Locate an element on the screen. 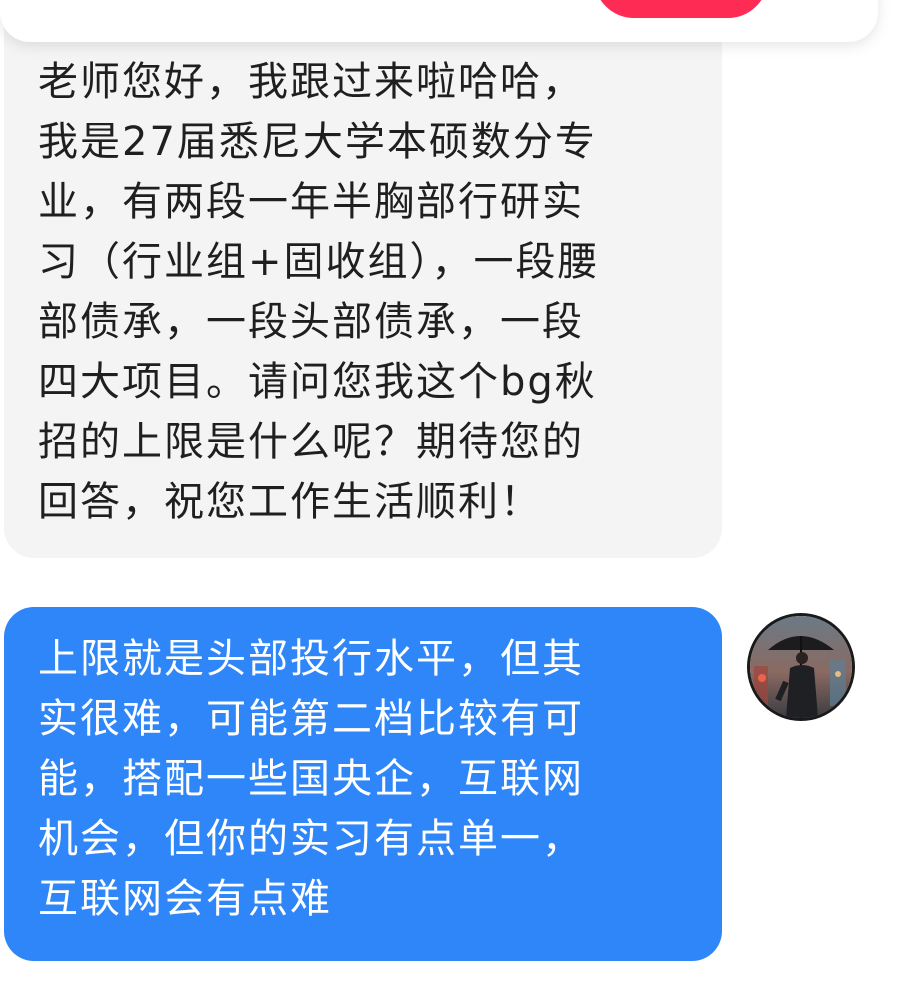 This screenshot has height=1000, width=903. avatar is located at coordinates (801, 667).